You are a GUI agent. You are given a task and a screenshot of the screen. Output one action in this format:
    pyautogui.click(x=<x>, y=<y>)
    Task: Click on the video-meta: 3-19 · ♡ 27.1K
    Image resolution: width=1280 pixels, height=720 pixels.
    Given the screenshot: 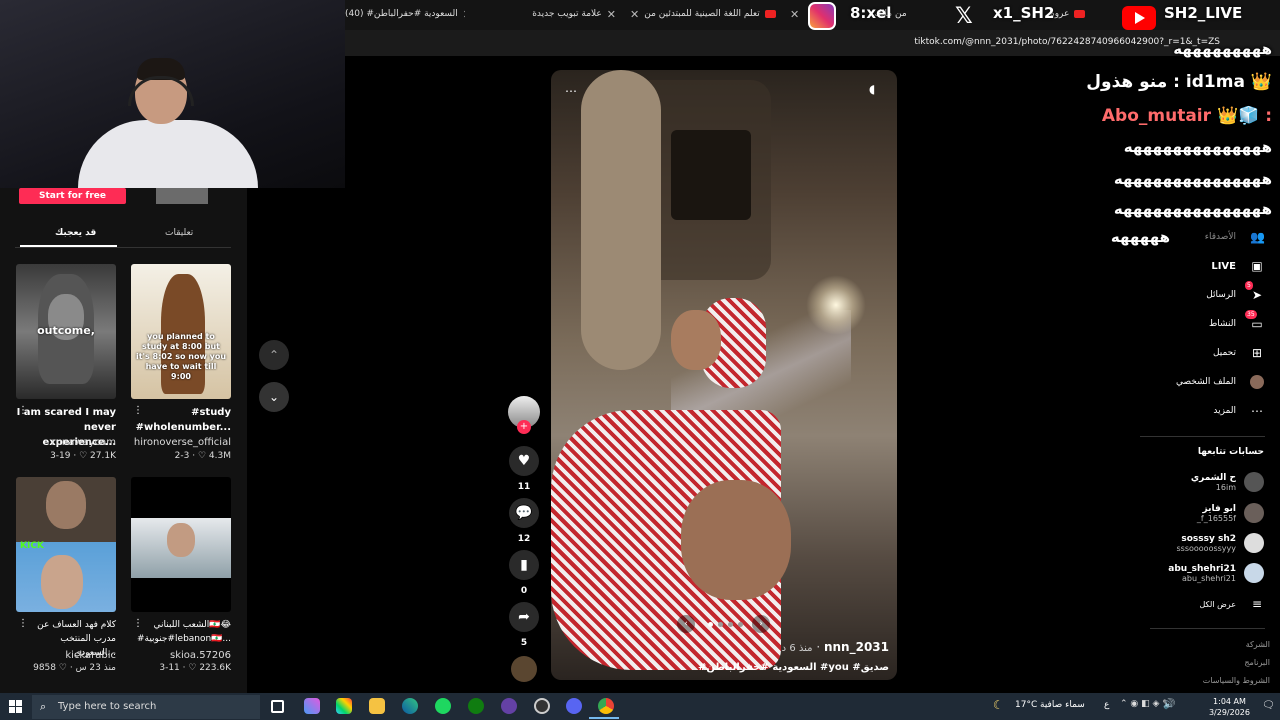 What is the action you would take?
    pyautogui.click(x=83, y=456)
    